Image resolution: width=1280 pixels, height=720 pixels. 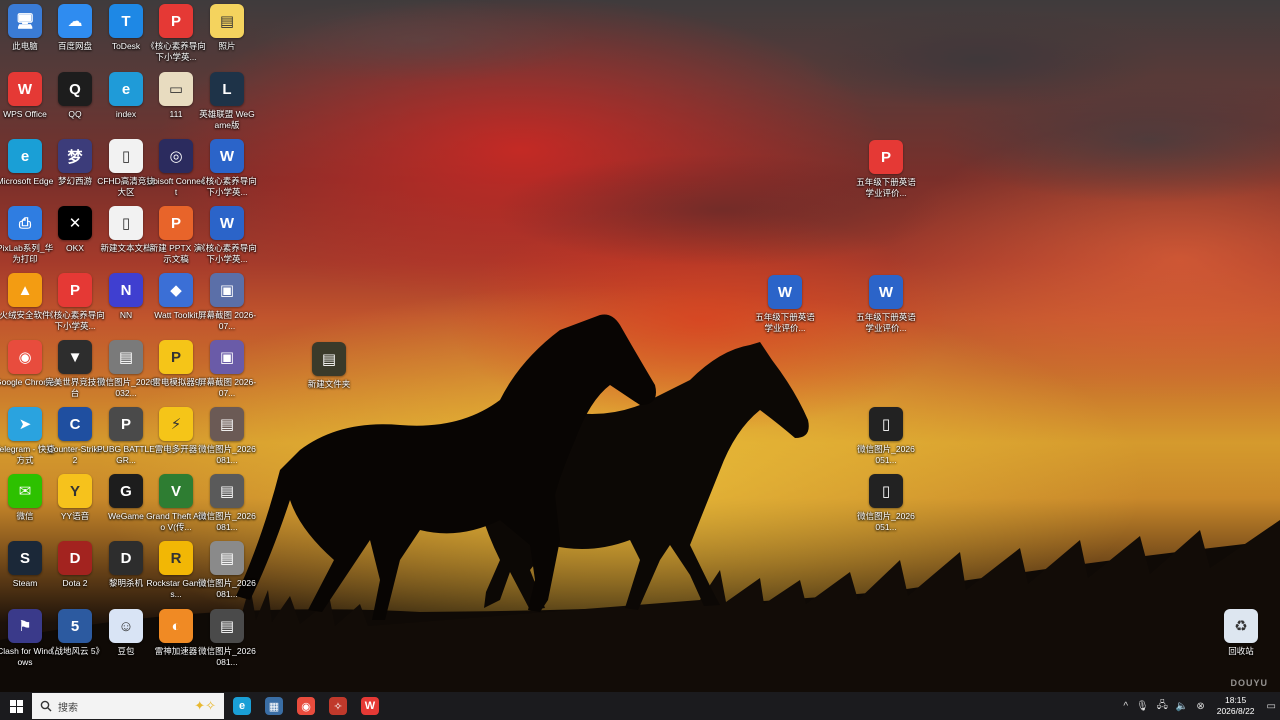 What do you see at coordinates (126, 290) in the screenshot?
I see `desktop-icon-image: N` at bounding box center [126, 290].